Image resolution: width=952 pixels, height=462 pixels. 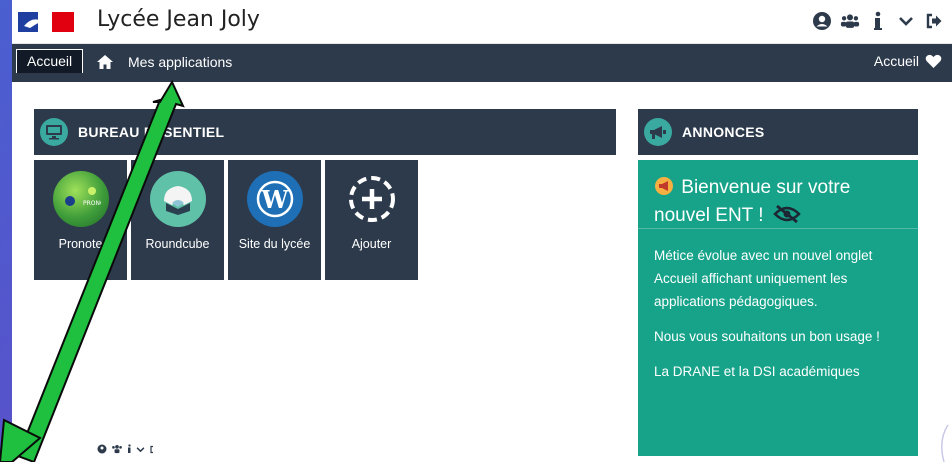 What do you see at coordinates (482, 63) in the screenshot?
I see `main-navbar: Accueil Mes applications Accueil` at bounding box center [482, 63].